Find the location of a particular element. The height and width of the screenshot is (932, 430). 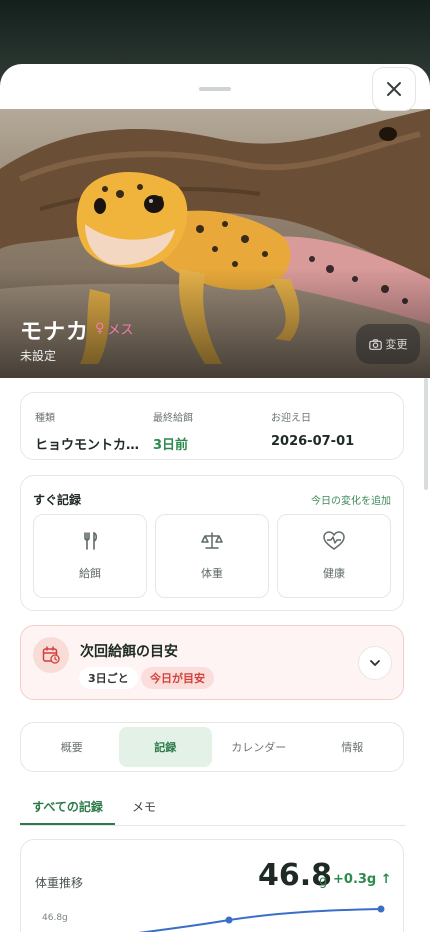

heart-pulse-icon is located at coordinates (334, 540).